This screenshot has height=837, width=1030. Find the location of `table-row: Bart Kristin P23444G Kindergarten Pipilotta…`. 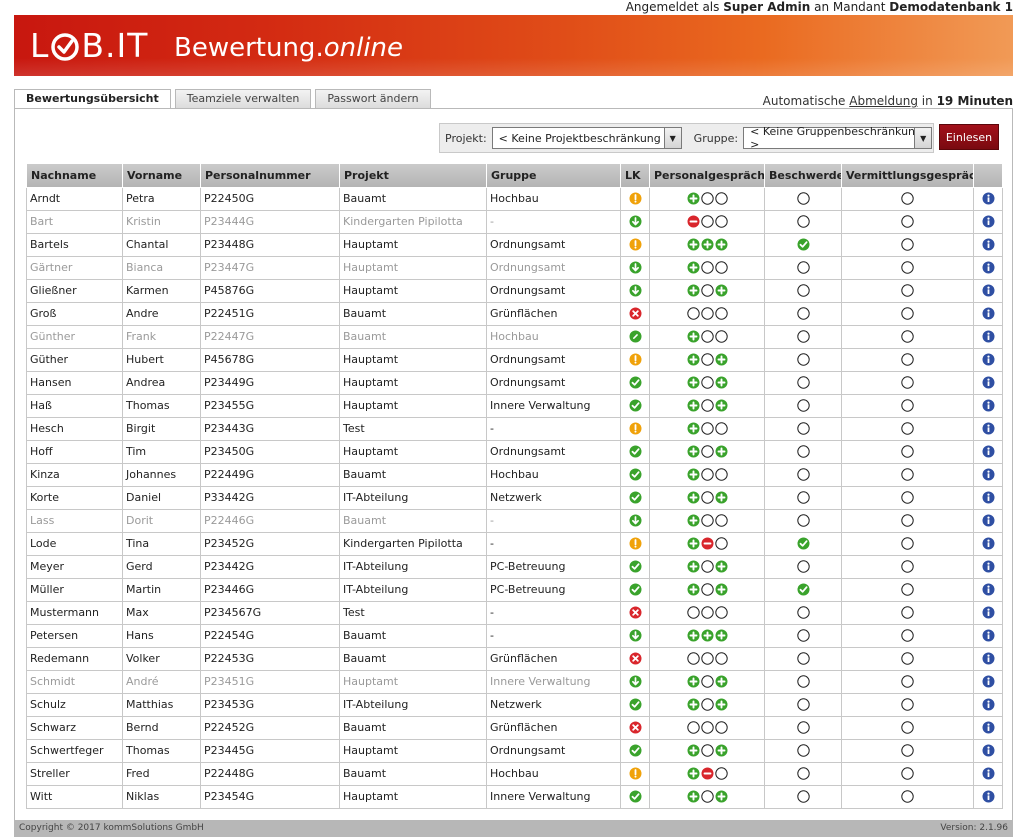

table-row: Bart Kristin P23444G Kindergarten Pipilotta… is located at coordinates (514, 221).